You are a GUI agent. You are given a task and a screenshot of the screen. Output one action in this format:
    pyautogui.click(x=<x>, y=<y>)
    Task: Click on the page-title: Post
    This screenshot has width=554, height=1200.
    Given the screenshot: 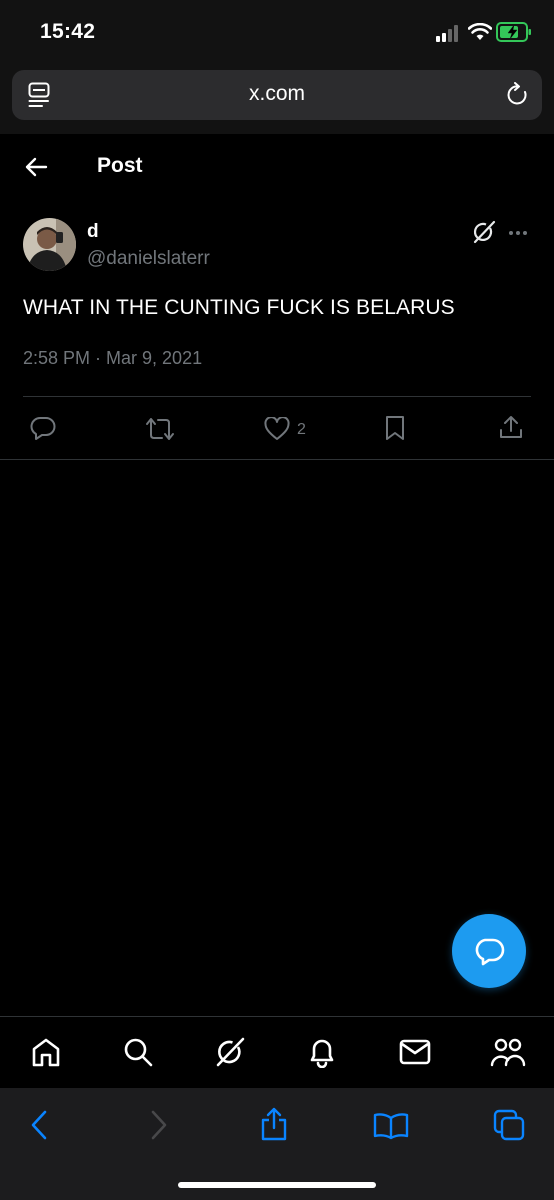 What is the action you would take?
    pyautogui.click(x=120, y=165)
    